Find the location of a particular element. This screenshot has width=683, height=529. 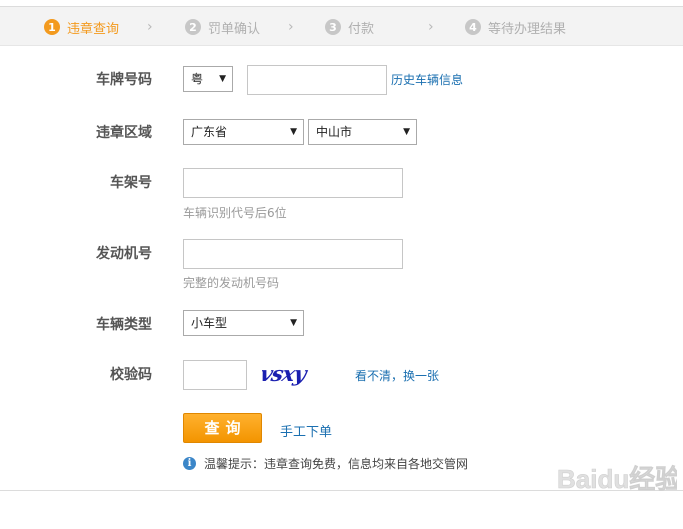

watermark-text: Baidu经验 is located at coordinates (617, 479).